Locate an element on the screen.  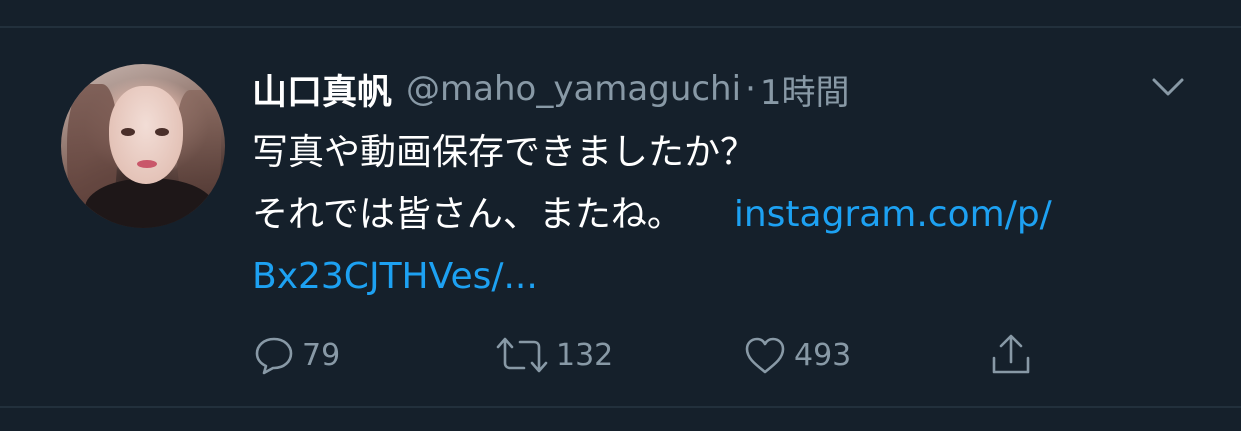
avatar-eye-right is located at coordinates (162, 132).